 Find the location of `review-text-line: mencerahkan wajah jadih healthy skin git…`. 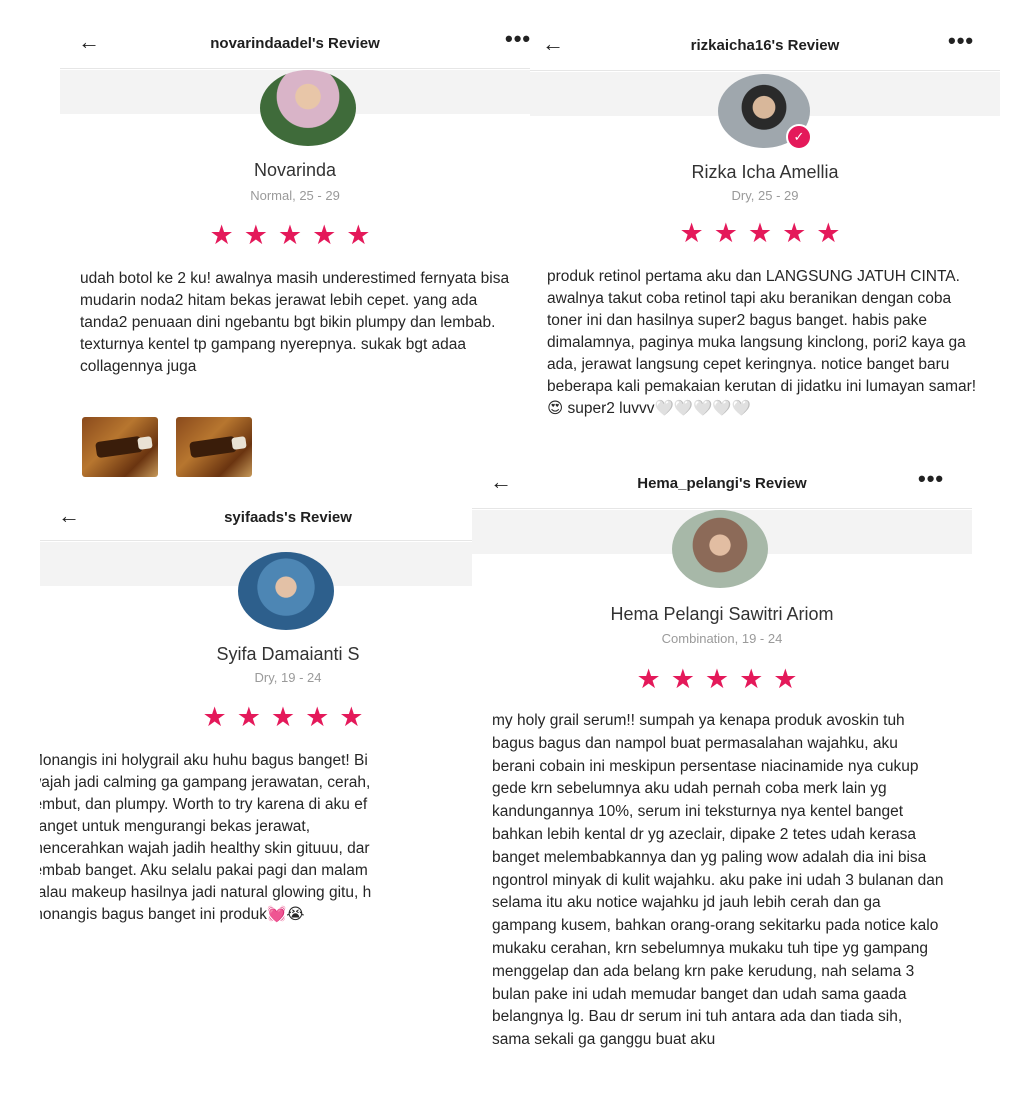

review-text-line: mencerahkan wajah jadih healthy skin git… is located at coordinates (205, 848).